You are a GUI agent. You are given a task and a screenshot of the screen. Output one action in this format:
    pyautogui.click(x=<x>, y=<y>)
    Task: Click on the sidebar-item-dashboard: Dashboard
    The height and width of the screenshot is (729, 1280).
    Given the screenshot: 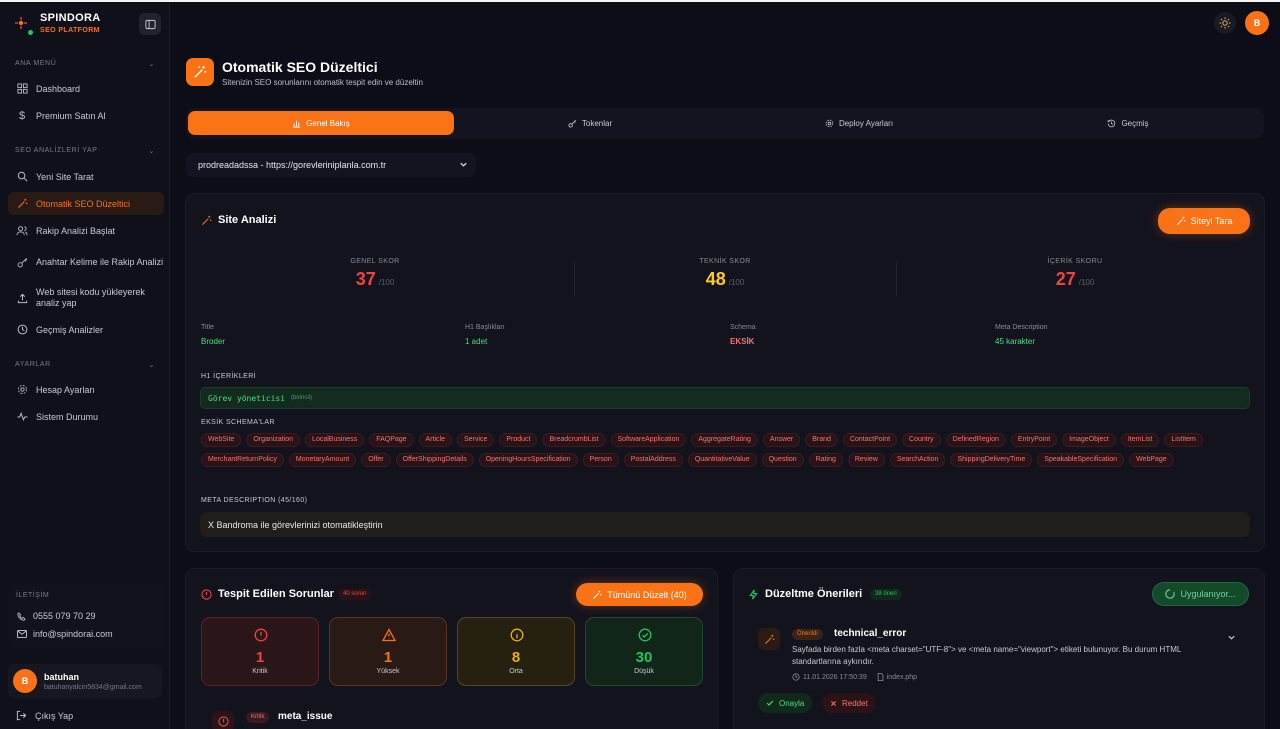 What is the action you would take?
    pyautogui.click(x=86, y=88)
    